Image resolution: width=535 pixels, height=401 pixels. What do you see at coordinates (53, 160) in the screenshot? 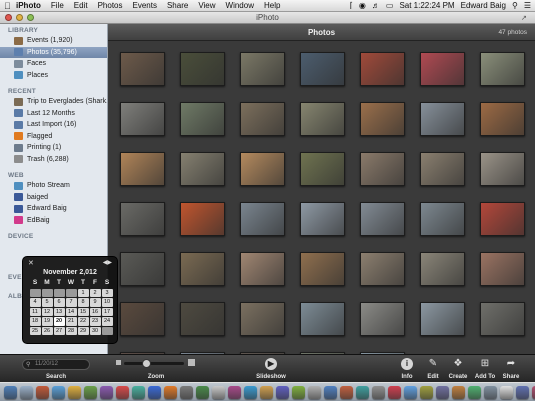
I see `sidebar-item-trash-6-288: Trash (6,288)` at bounding box center [53, 160].